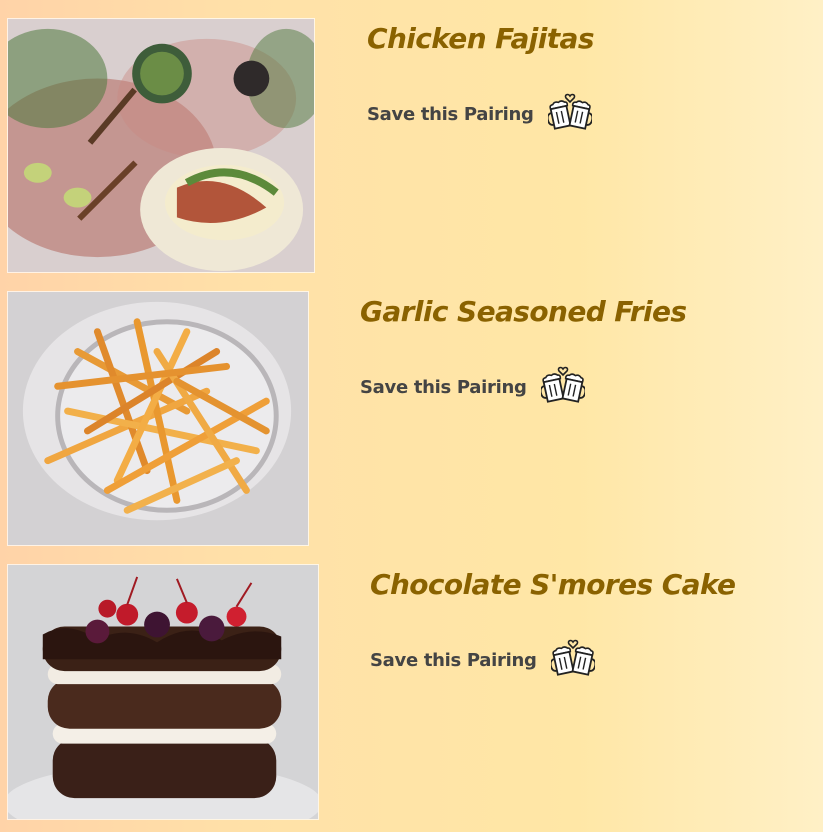 The image size is (823, 832). Describe the element at coordinates (481, 38) in the screenshot. I see `pairing-title: Chicken Fajitas` at that location.